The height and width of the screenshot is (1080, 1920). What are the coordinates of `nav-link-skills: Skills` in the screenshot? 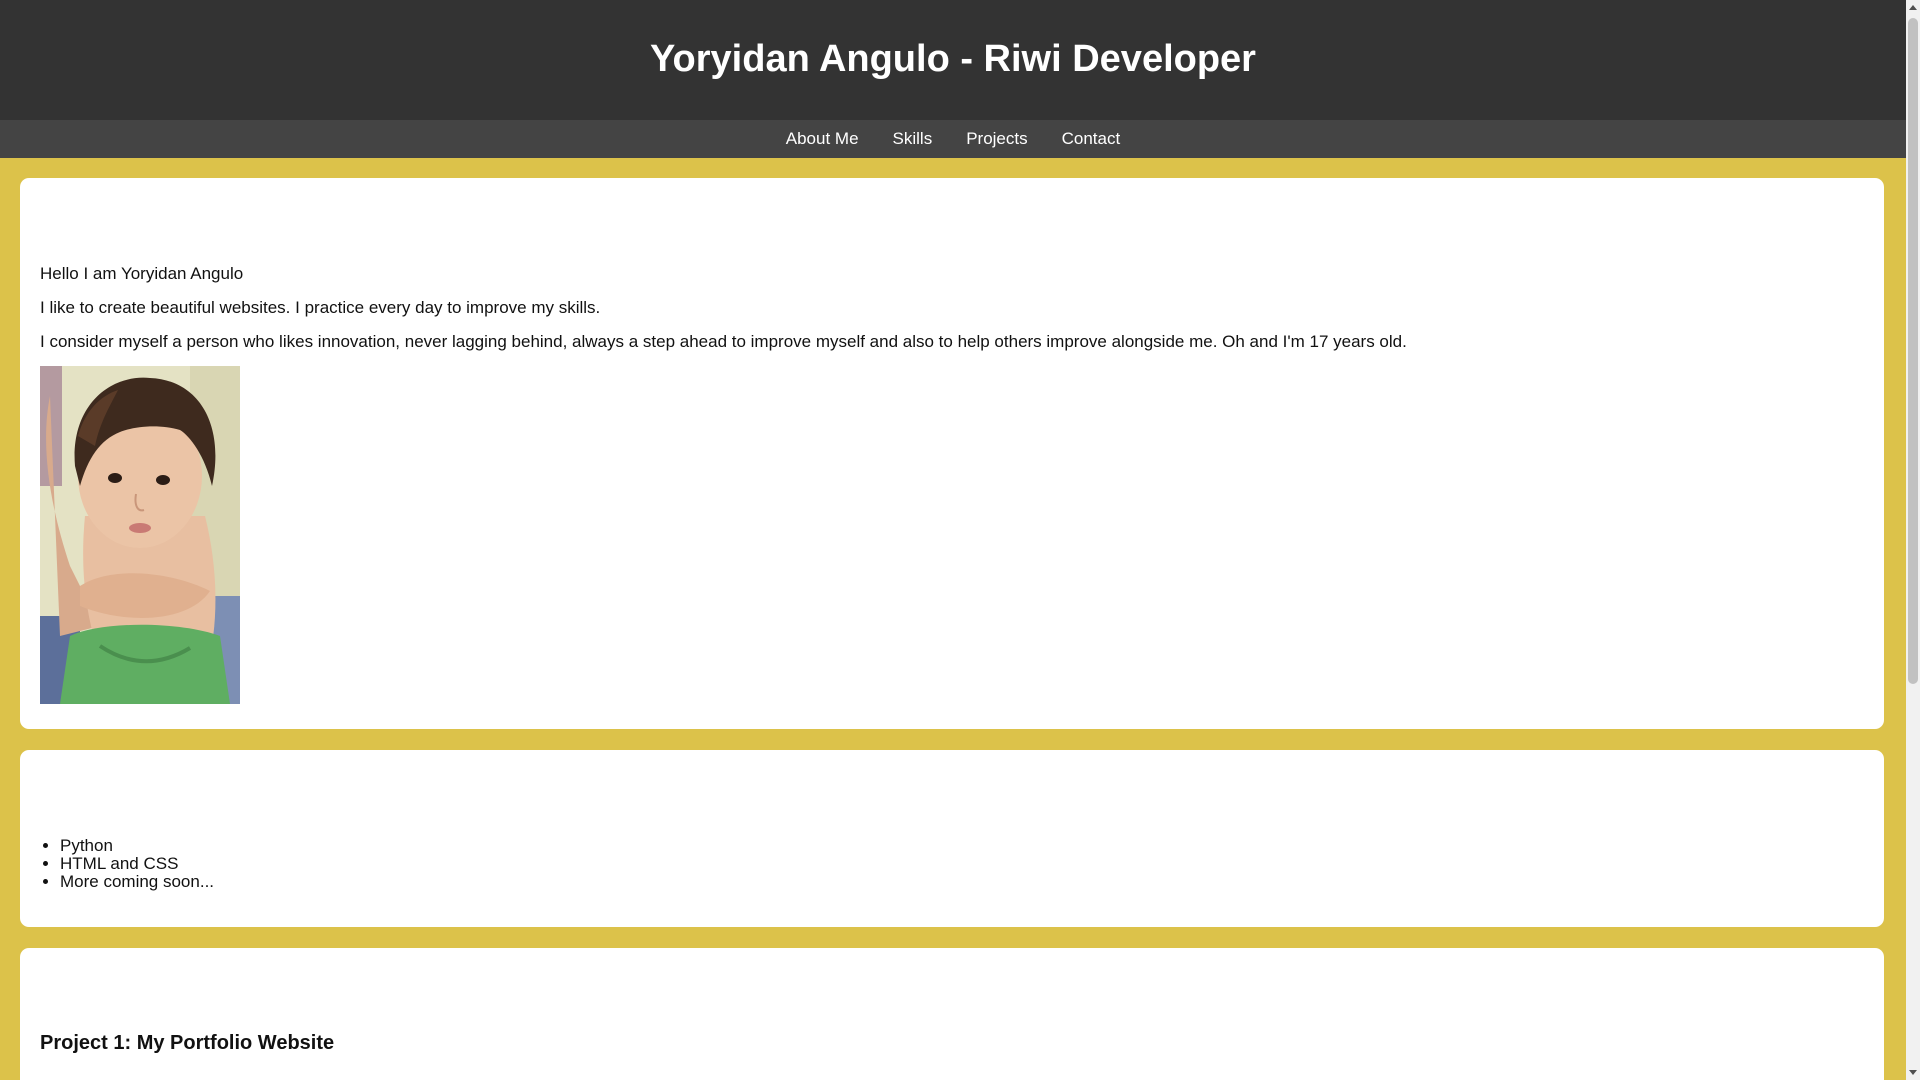 It's located at (913, 139).